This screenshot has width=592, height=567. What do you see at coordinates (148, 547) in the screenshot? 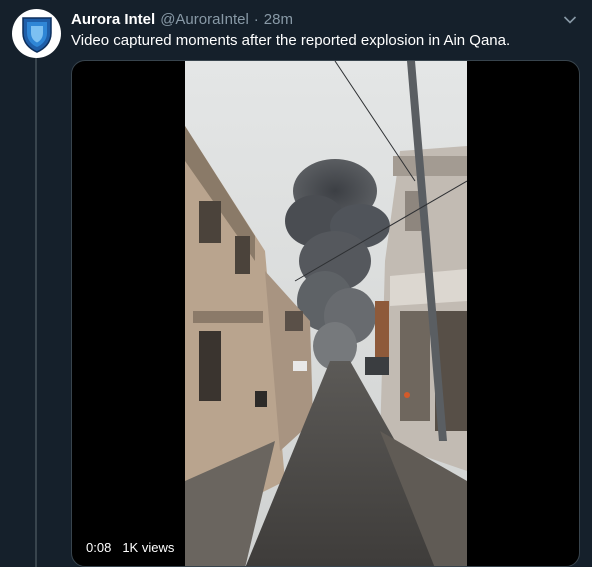
I see `view-count: 1K views` at bounding box center [148, 547].